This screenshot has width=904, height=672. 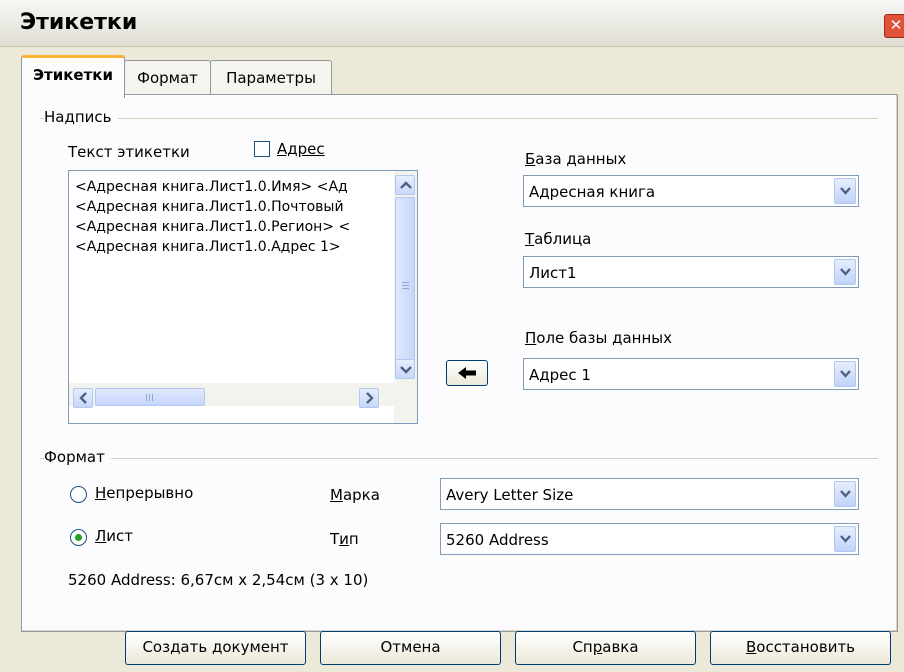 What do you see at coordinates (592, 192) in the screenshot?
I see `database-value: Адресная книга` at bounding box center [592, 192].